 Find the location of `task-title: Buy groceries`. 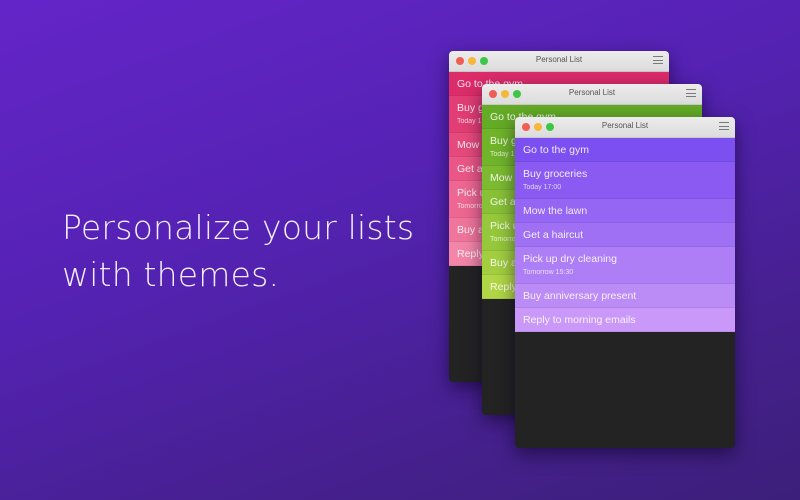

task-title: Buy groceries is located at coordinates (555, 174).